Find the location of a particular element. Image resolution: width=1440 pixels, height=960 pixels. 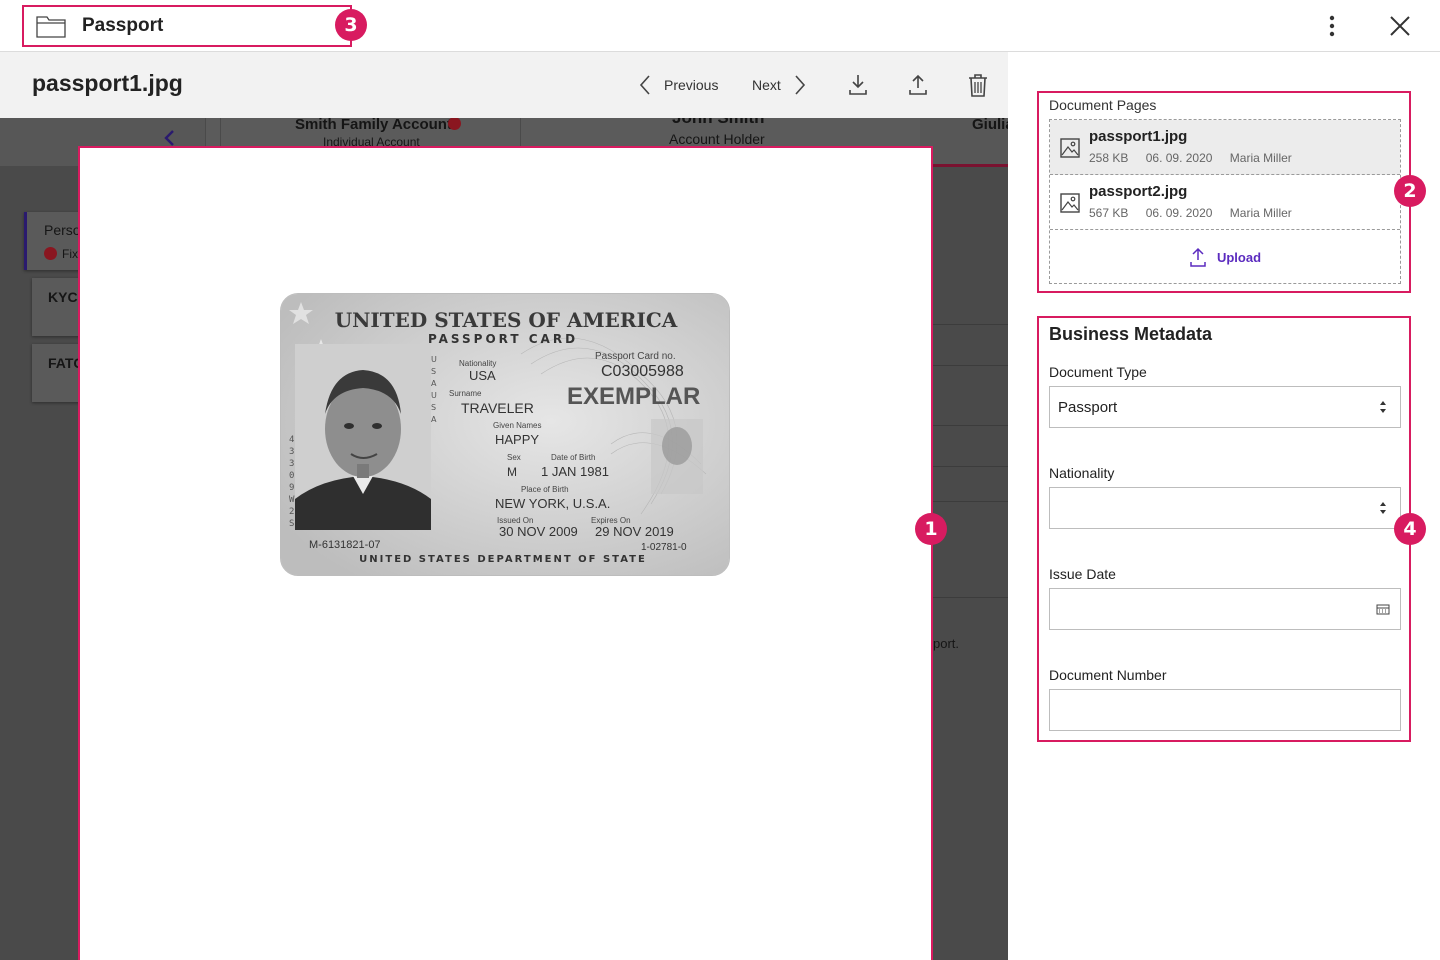

svg-text: 0 is located at coordinates (291, 476).